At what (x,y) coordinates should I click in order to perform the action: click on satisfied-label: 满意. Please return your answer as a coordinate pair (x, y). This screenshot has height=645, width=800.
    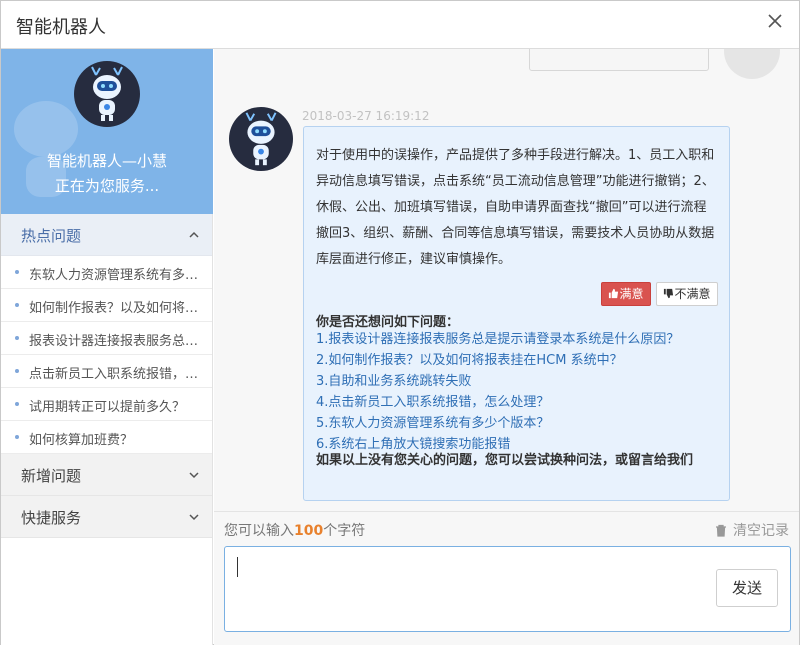
    Looking at the image, I should click on (631, 294).